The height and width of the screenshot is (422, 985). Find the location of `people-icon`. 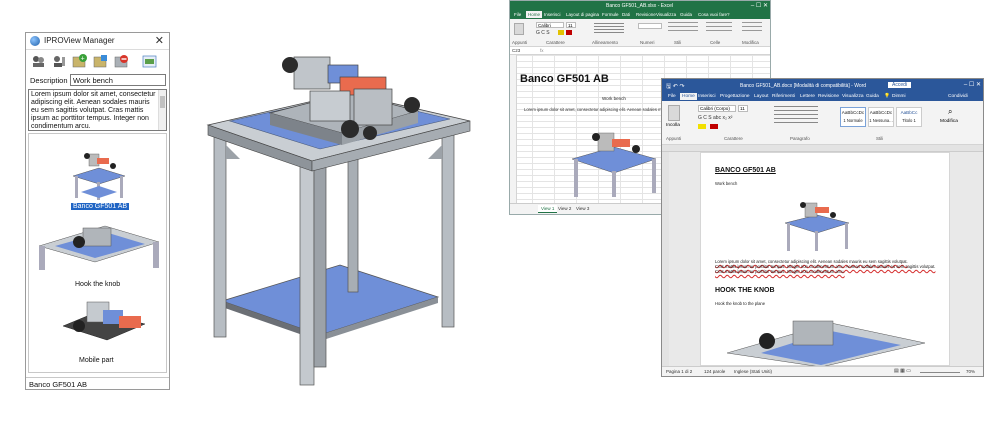

people-icon is located at coordinates (38, 61).